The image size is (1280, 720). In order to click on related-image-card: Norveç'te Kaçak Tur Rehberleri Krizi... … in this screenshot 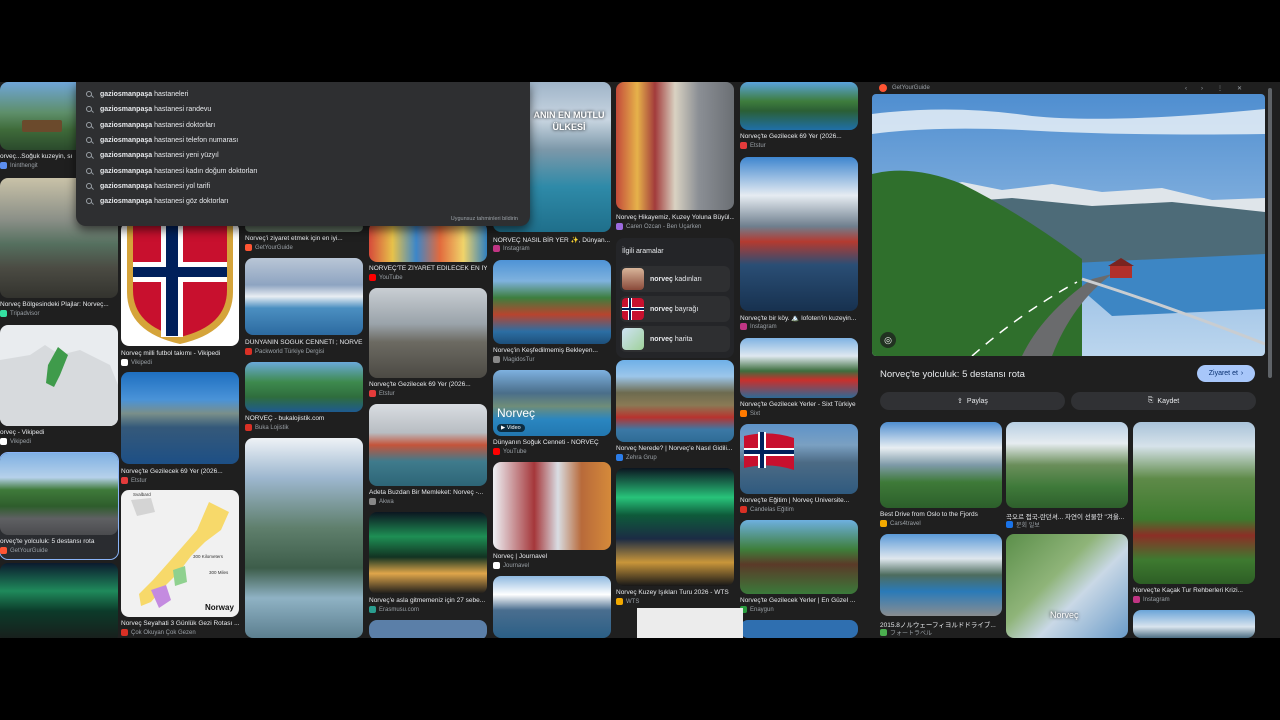, I will do `click(1194, 512)`.